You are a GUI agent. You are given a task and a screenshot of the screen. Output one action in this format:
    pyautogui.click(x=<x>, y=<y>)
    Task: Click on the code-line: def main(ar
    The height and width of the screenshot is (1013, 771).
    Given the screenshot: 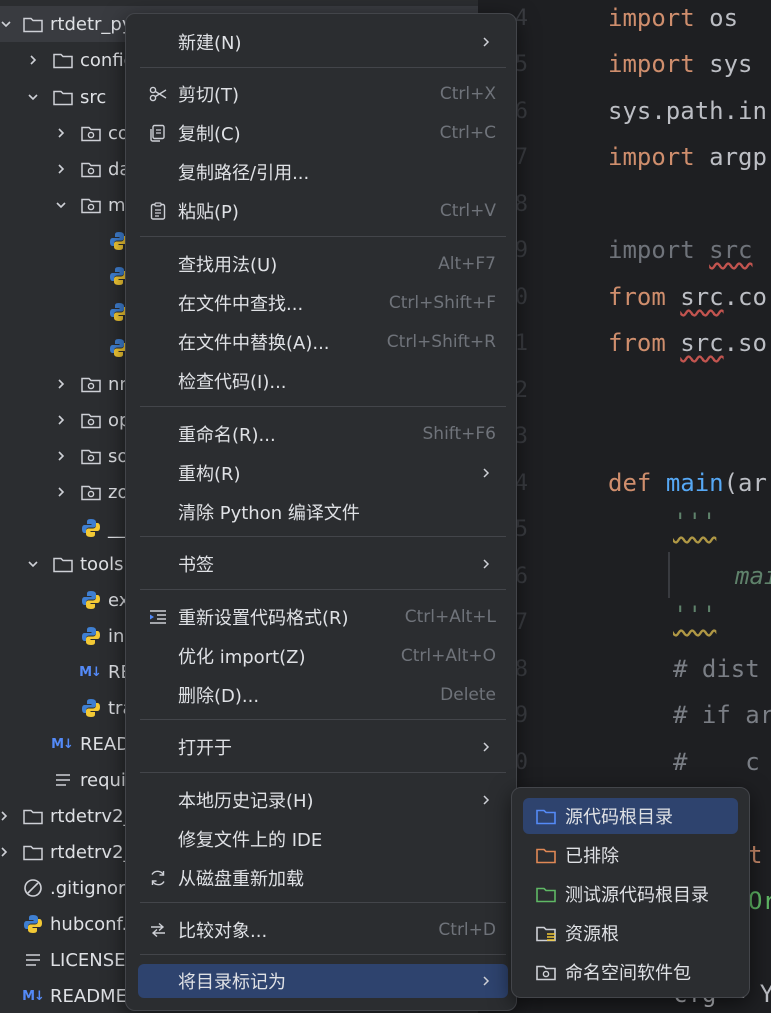 What is the action you would take?
    pyautogui.click(x=687, y=483)
    